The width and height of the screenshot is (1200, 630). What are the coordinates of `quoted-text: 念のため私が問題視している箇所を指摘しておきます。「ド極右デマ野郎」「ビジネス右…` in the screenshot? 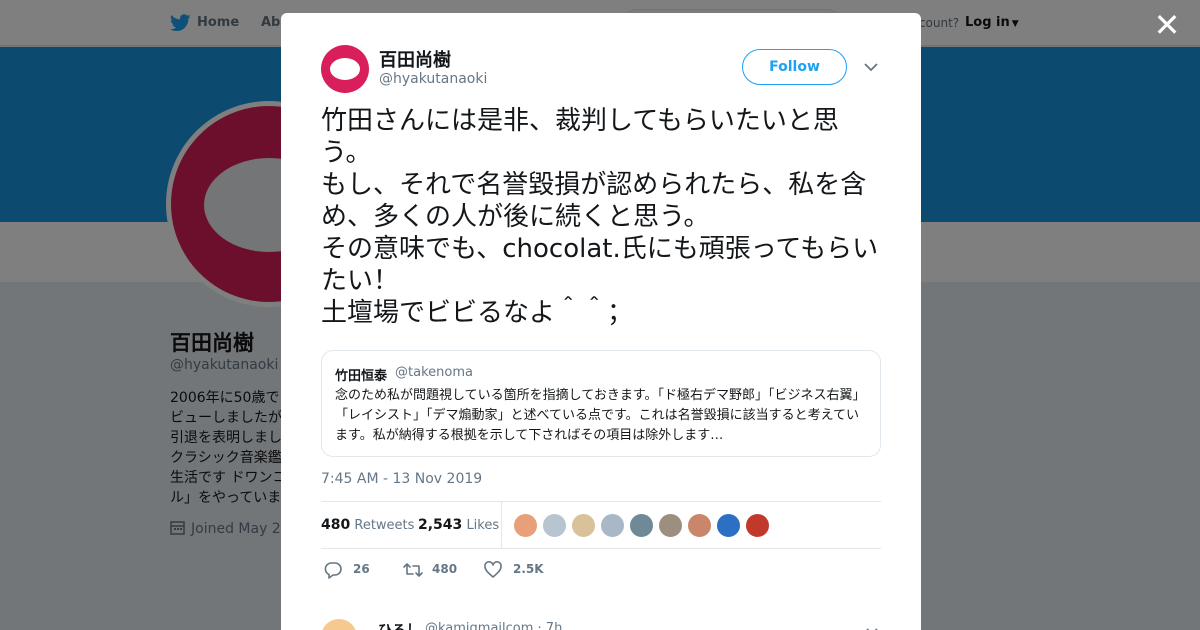 It's located at (600, 415).